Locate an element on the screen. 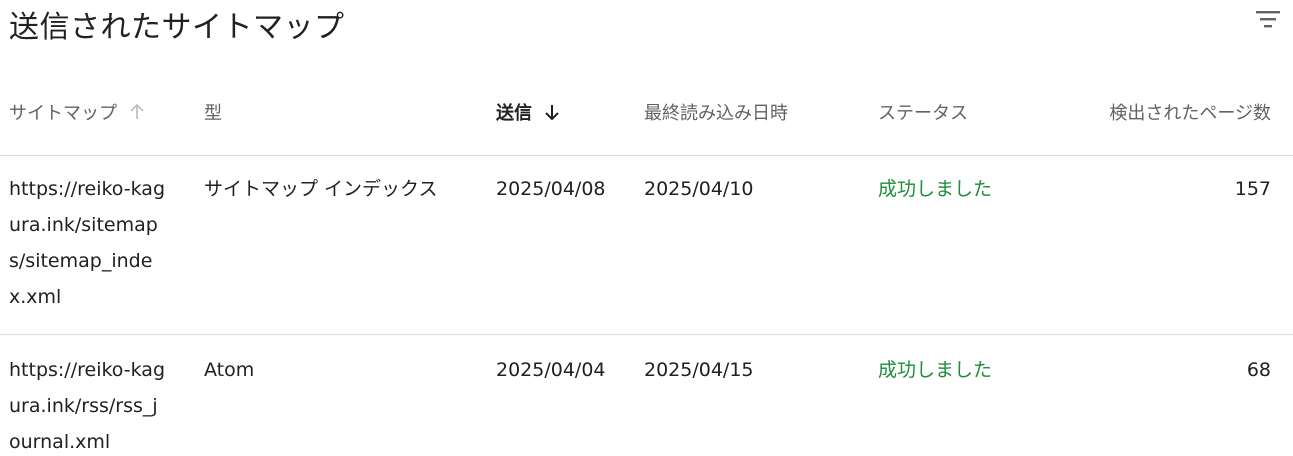 This screenshot has height=456, width=1293. column-header-status: ステータス is located at coordinates (923, 112).